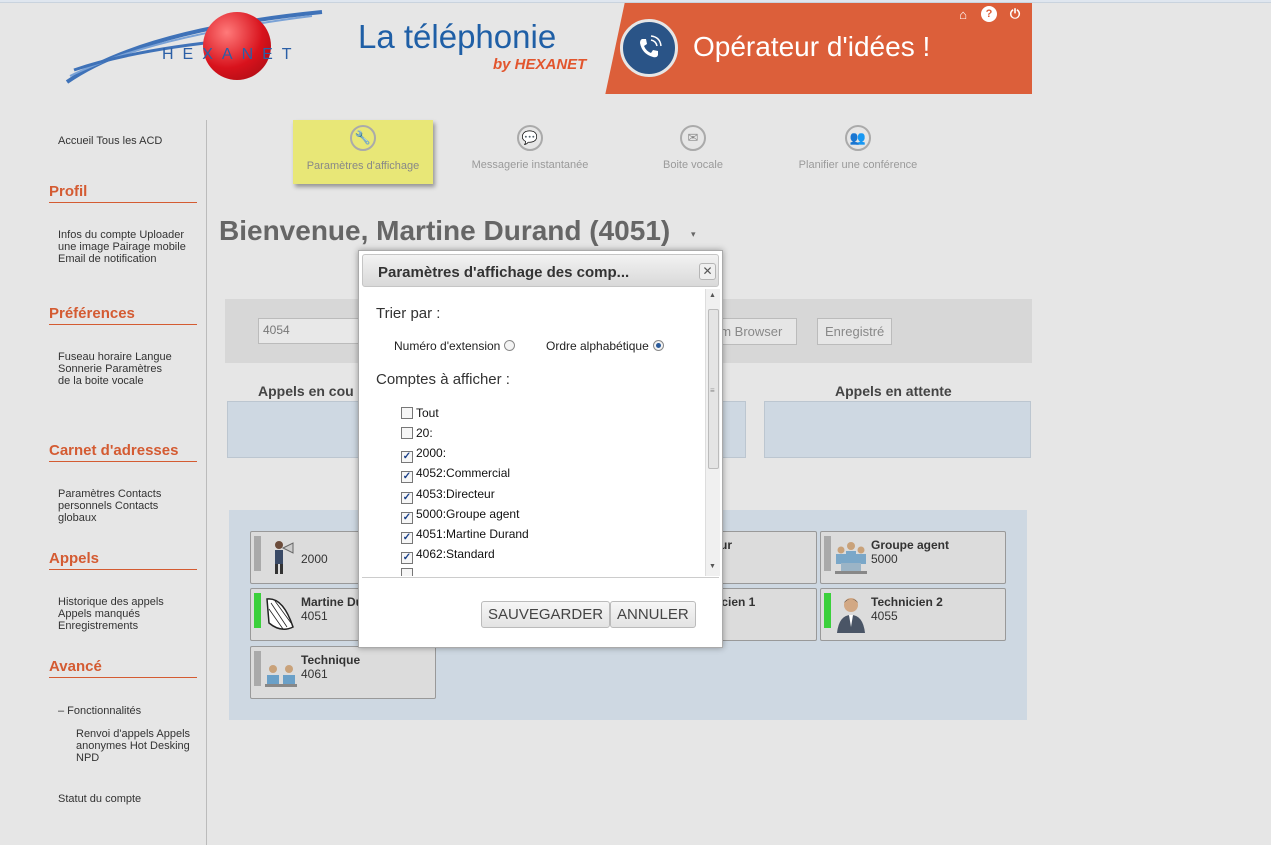 Image resolution: width=1271 pixels, height=845 pixels. What do you see at coordinates (80, 369) in the screenshot?
I see `sidebar-item-sonnerie: Sonnerie` at bounding box center [80, 369].